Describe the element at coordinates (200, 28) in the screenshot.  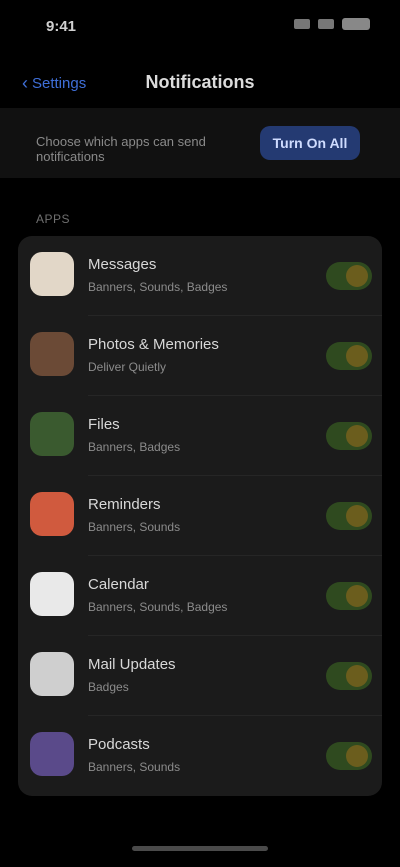
I see `status-bar: 9:41` at that location.